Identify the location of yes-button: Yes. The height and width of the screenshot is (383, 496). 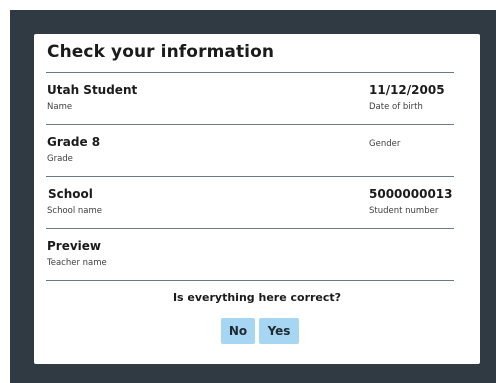
(279, 331).